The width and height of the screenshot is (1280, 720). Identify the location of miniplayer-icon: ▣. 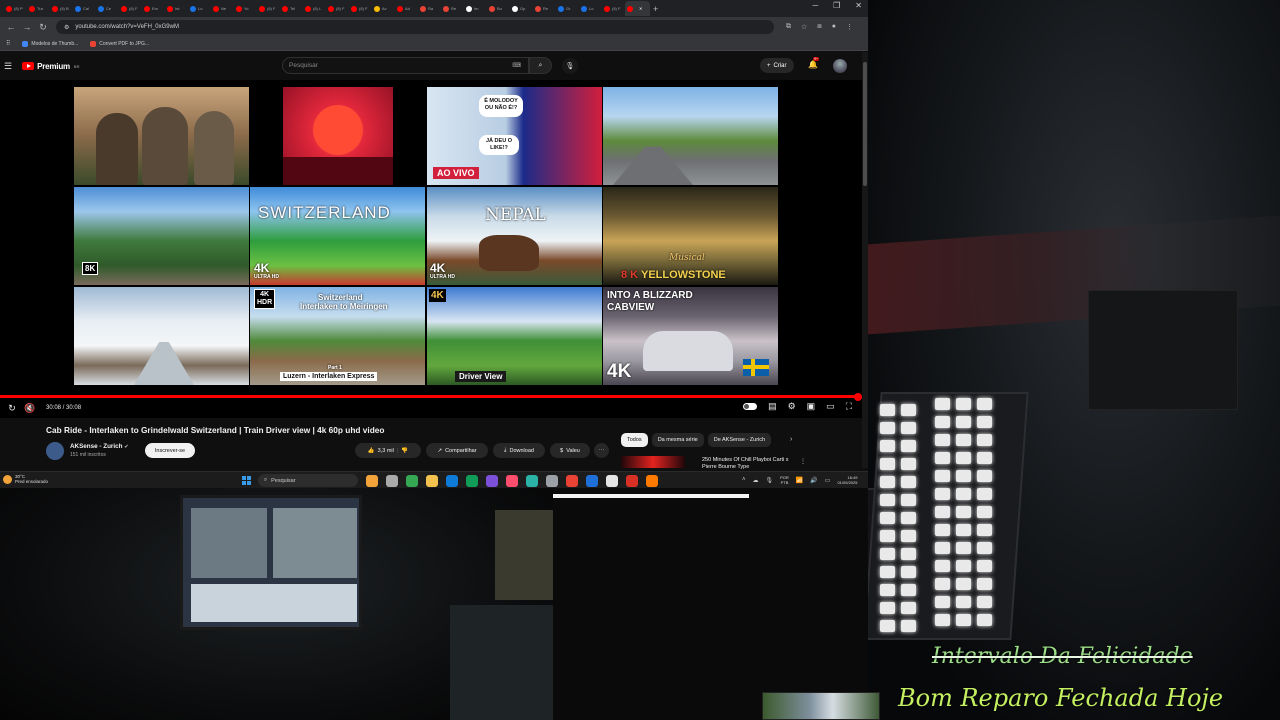
(811, 406).